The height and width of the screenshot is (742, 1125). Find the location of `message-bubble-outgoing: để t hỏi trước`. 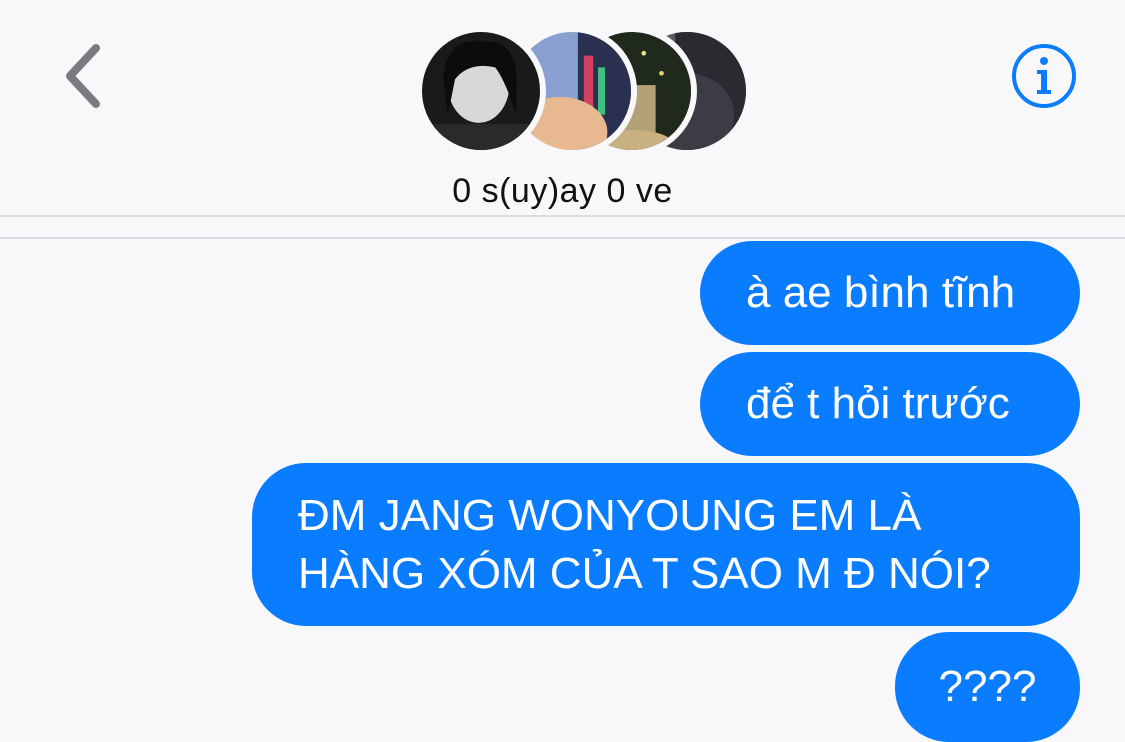

message-bubble-outgoing: để t hỏi trước is located at coordinates (890, 404).